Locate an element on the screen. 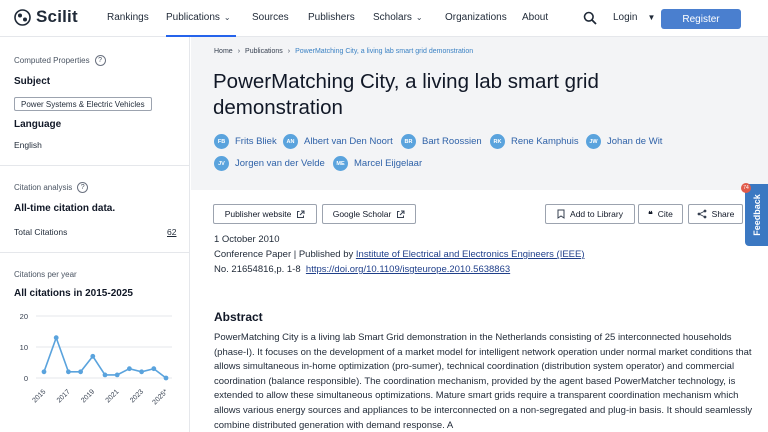  avatar: JW is located at coordinates (593, 141).